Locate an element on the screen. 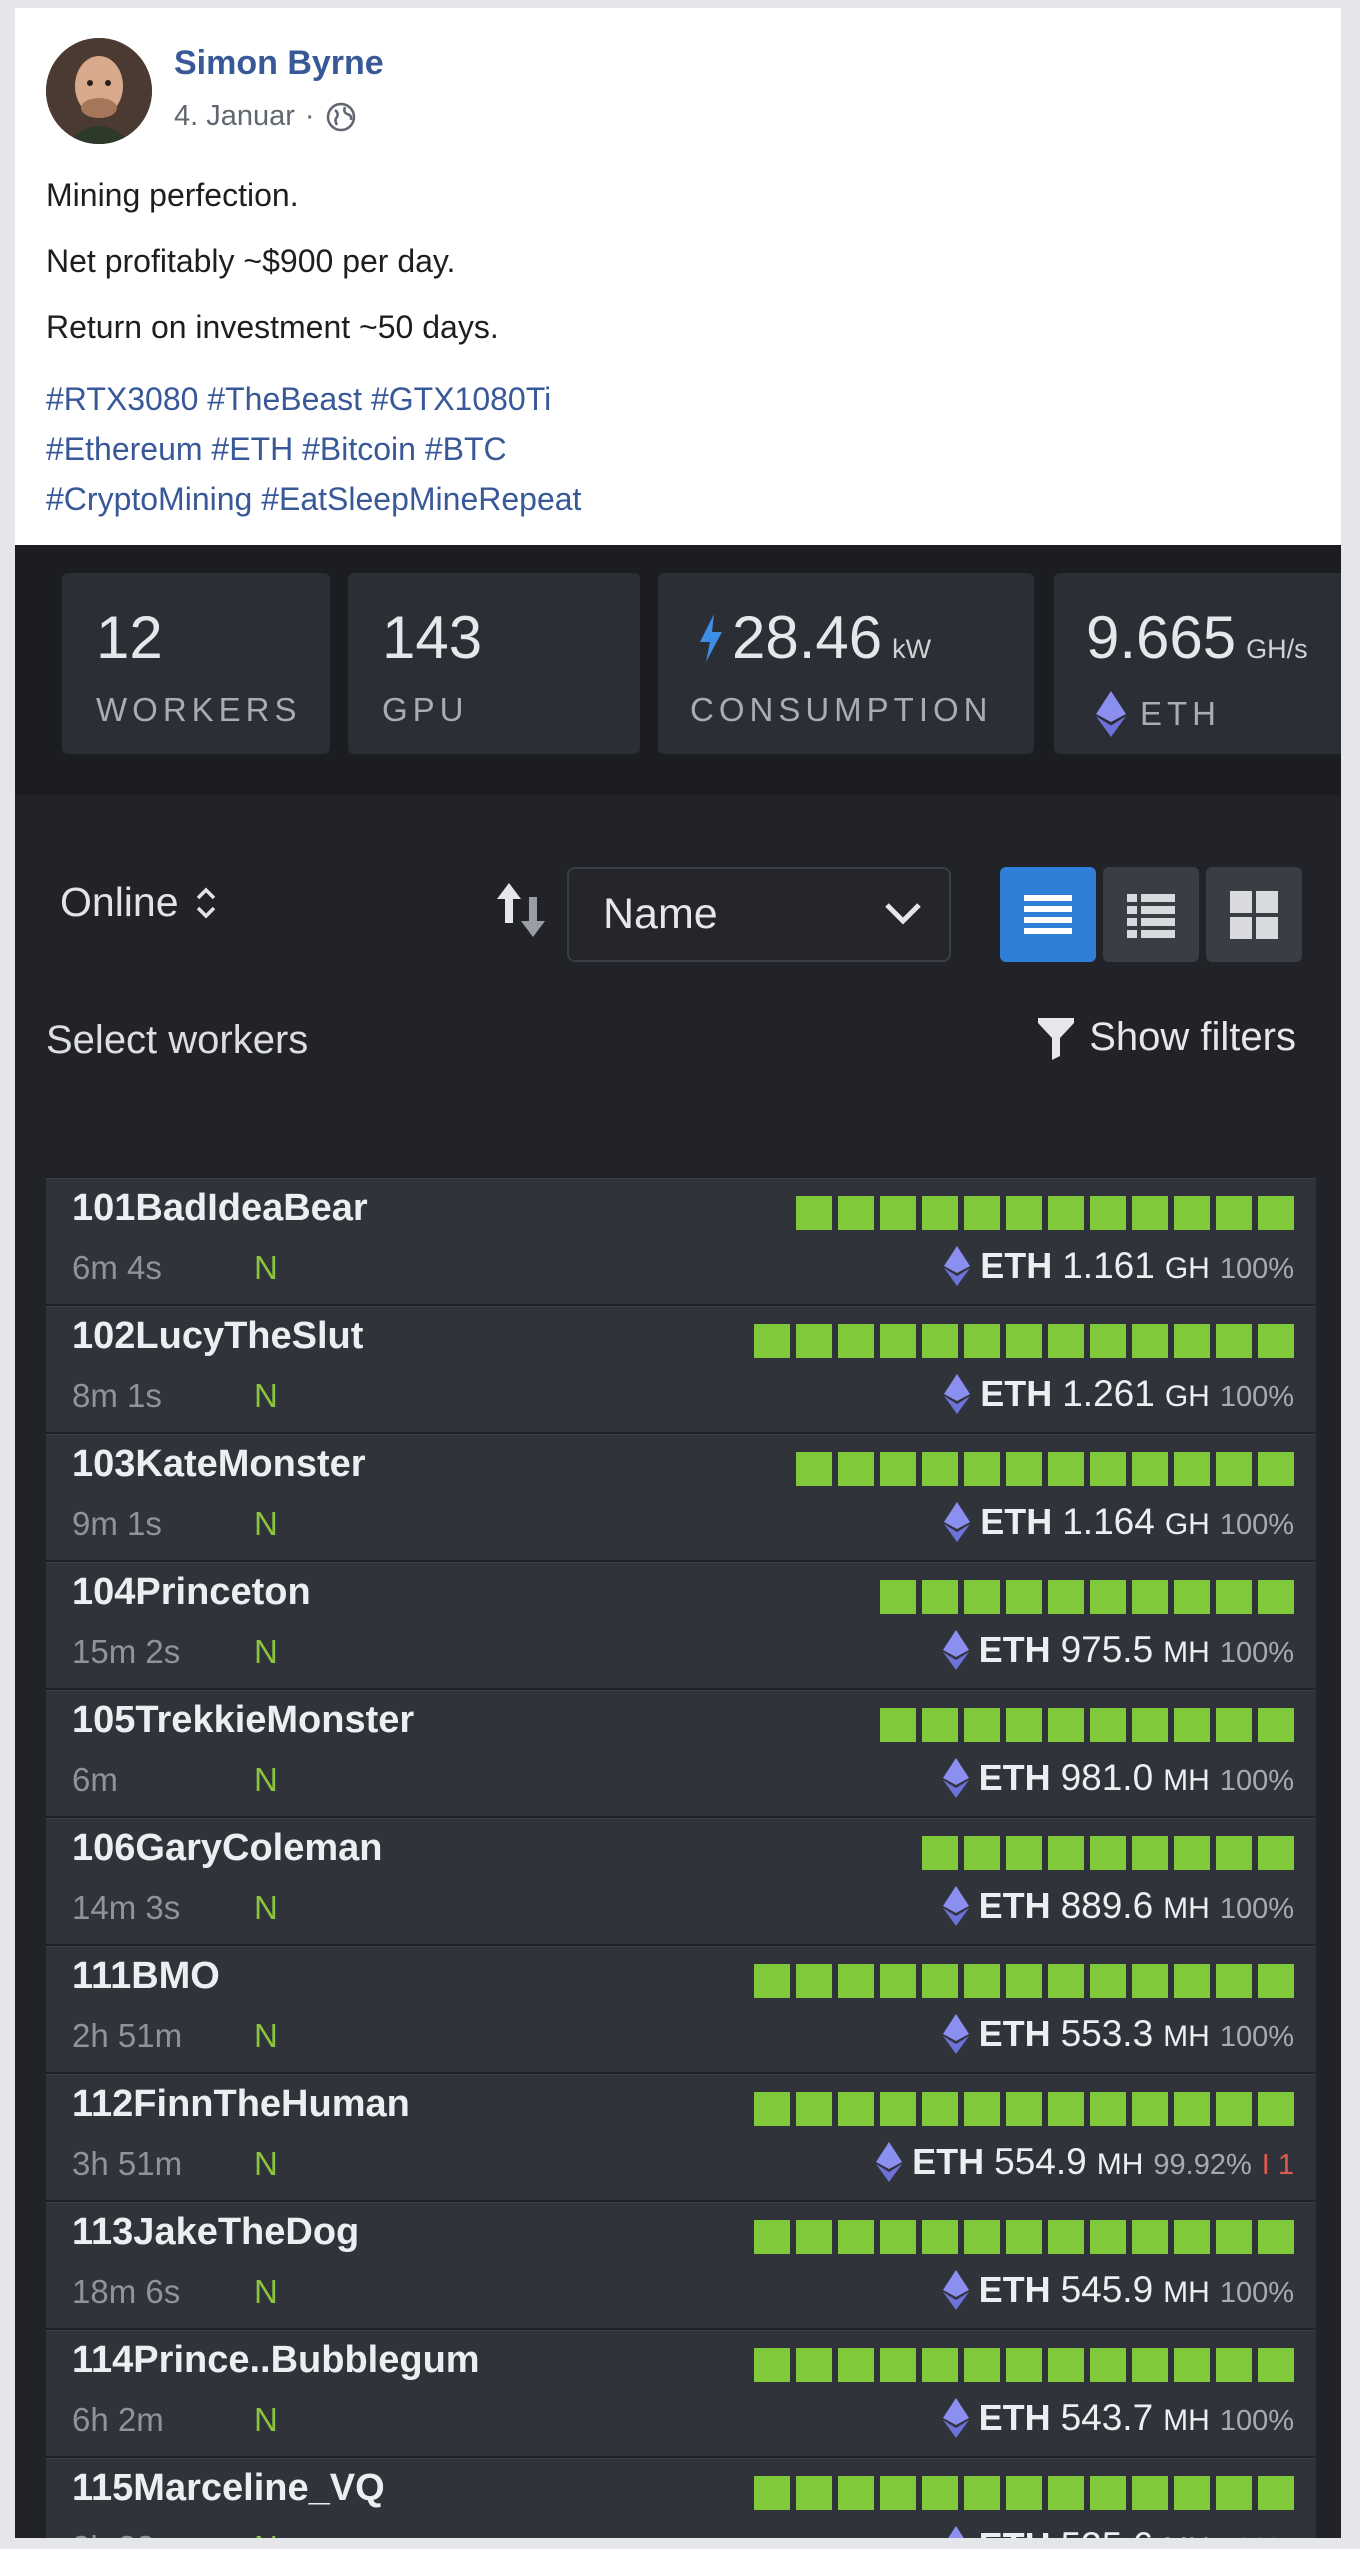 This screenshot has width=1360, height=2549. show-filters-button: Show filters is located at coordinates (1166, 1037).